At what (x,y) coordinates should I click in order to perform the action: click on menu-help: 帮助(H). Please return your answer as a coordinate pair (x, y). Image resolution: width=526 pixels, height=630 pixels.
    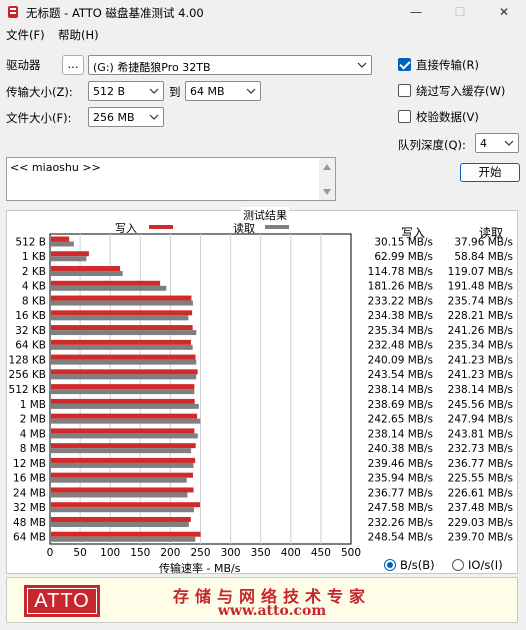
    Looking at the image, I should click on (78, 35).